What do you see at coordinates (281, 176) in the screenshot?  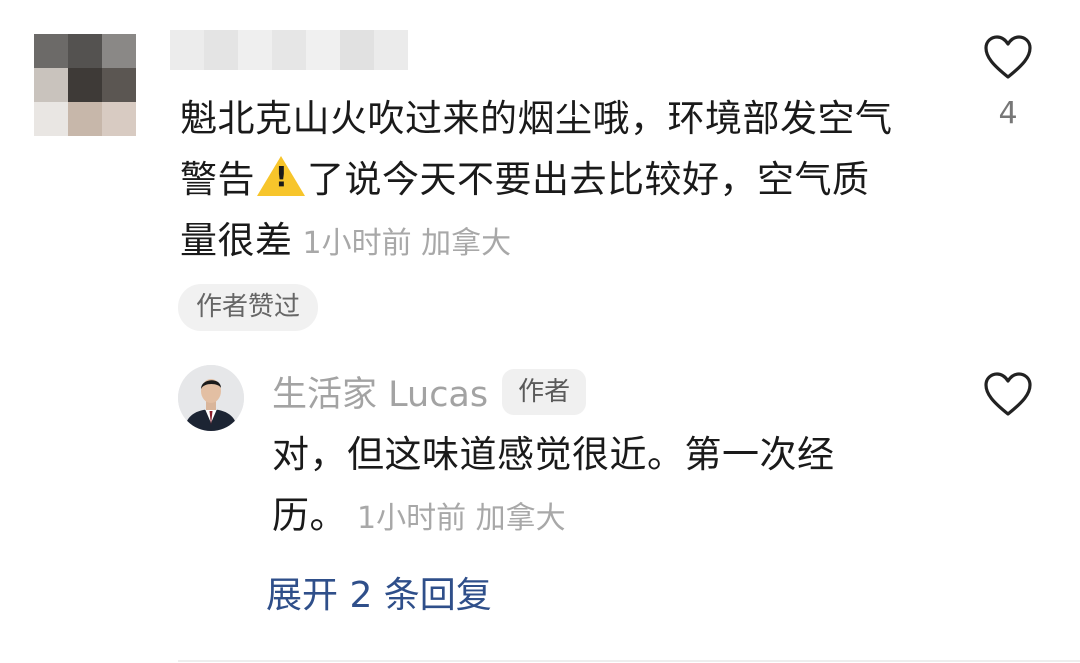 I see `warning-icon` at bounding box center [281, 176].